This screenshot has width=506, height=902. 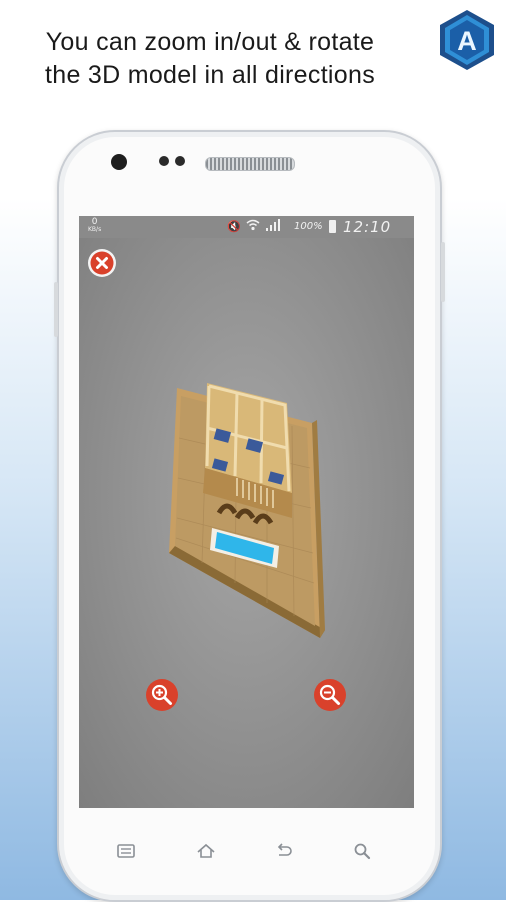 What do you see at coordinates (95, 225) in the screenshot?
I see `network-speed: 0 KB/s` at bounding box center [95, 225].